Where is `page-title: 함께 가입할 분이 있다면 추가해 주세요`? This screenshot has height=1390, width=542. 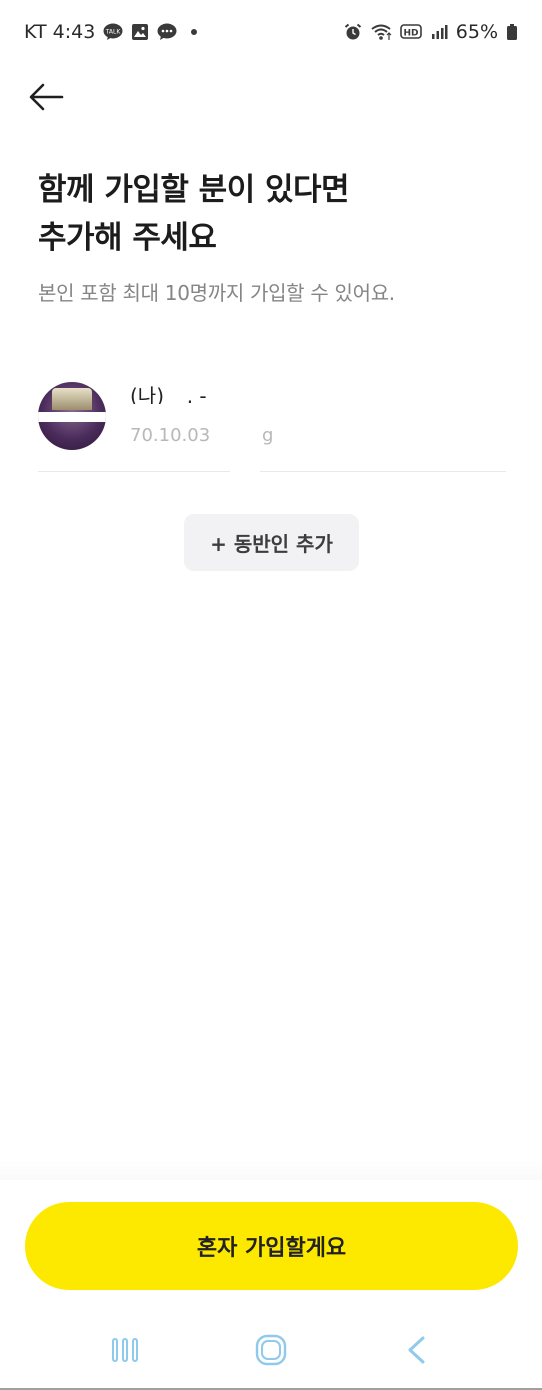
page-title: 함께 가입할 분이 있다면 추가해 주세요 is located at coordinates (273, 214).